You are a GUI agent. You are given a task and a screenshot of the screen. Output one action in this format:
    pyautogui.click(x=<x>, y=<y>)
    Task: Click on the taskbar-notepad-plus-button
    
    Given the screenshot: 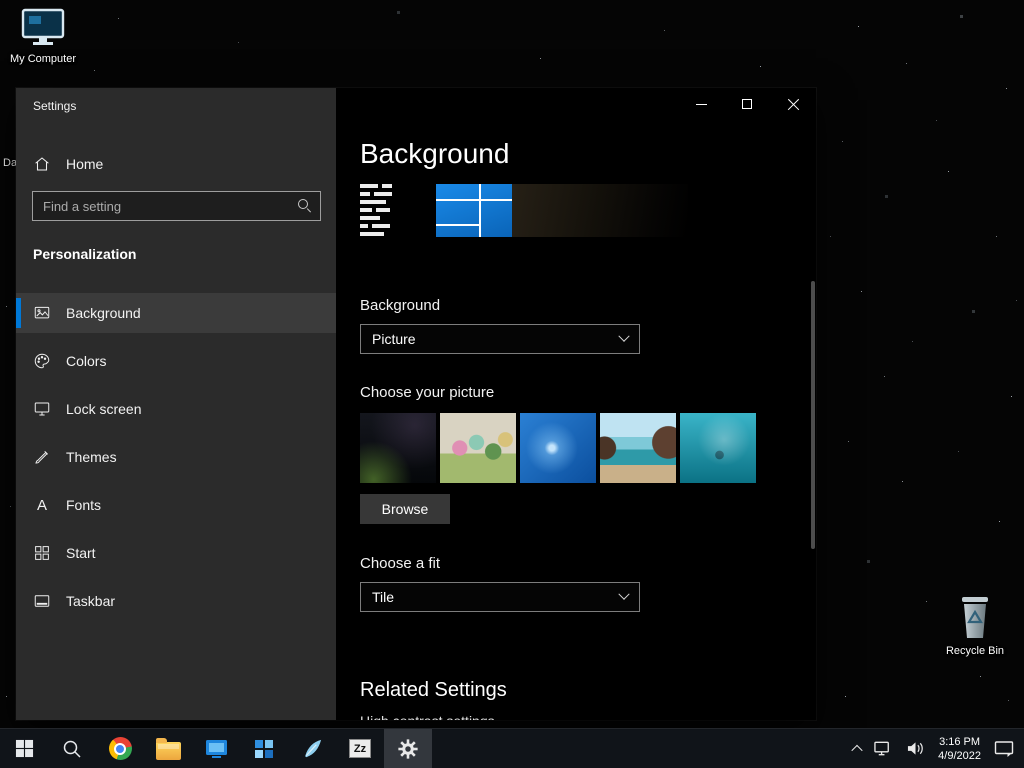 What is the action you would take?
    pyautogui.click(x=312, y=748)
    